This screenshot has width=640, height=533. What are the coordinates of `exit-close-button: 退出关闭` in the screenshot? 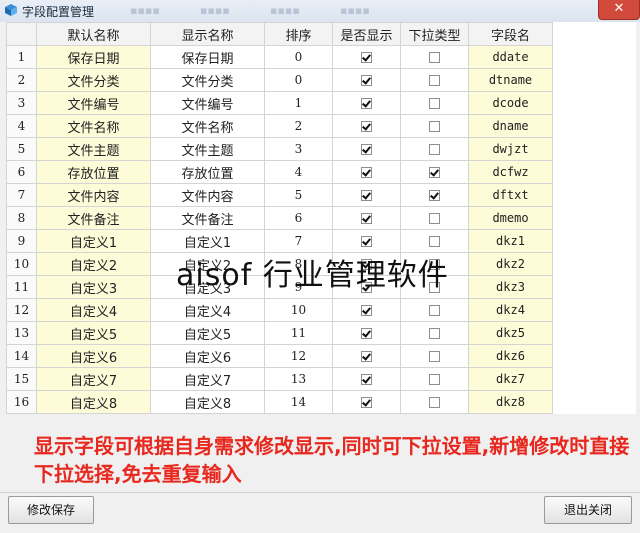 It's located at (588, 510).